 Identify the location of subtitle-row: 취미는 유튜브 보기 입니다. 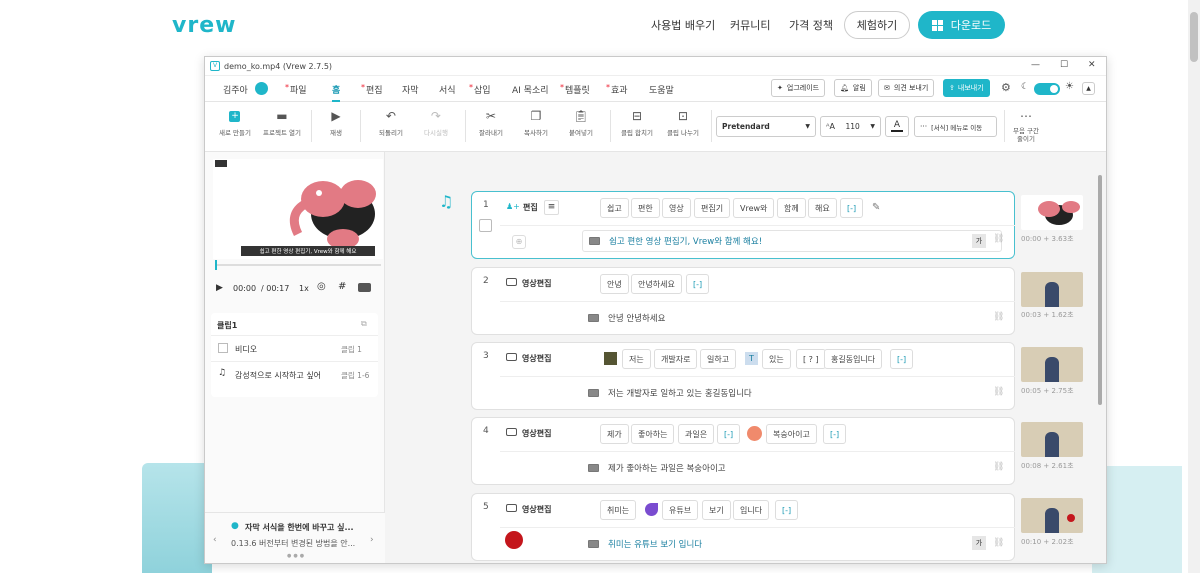
(645, 544).